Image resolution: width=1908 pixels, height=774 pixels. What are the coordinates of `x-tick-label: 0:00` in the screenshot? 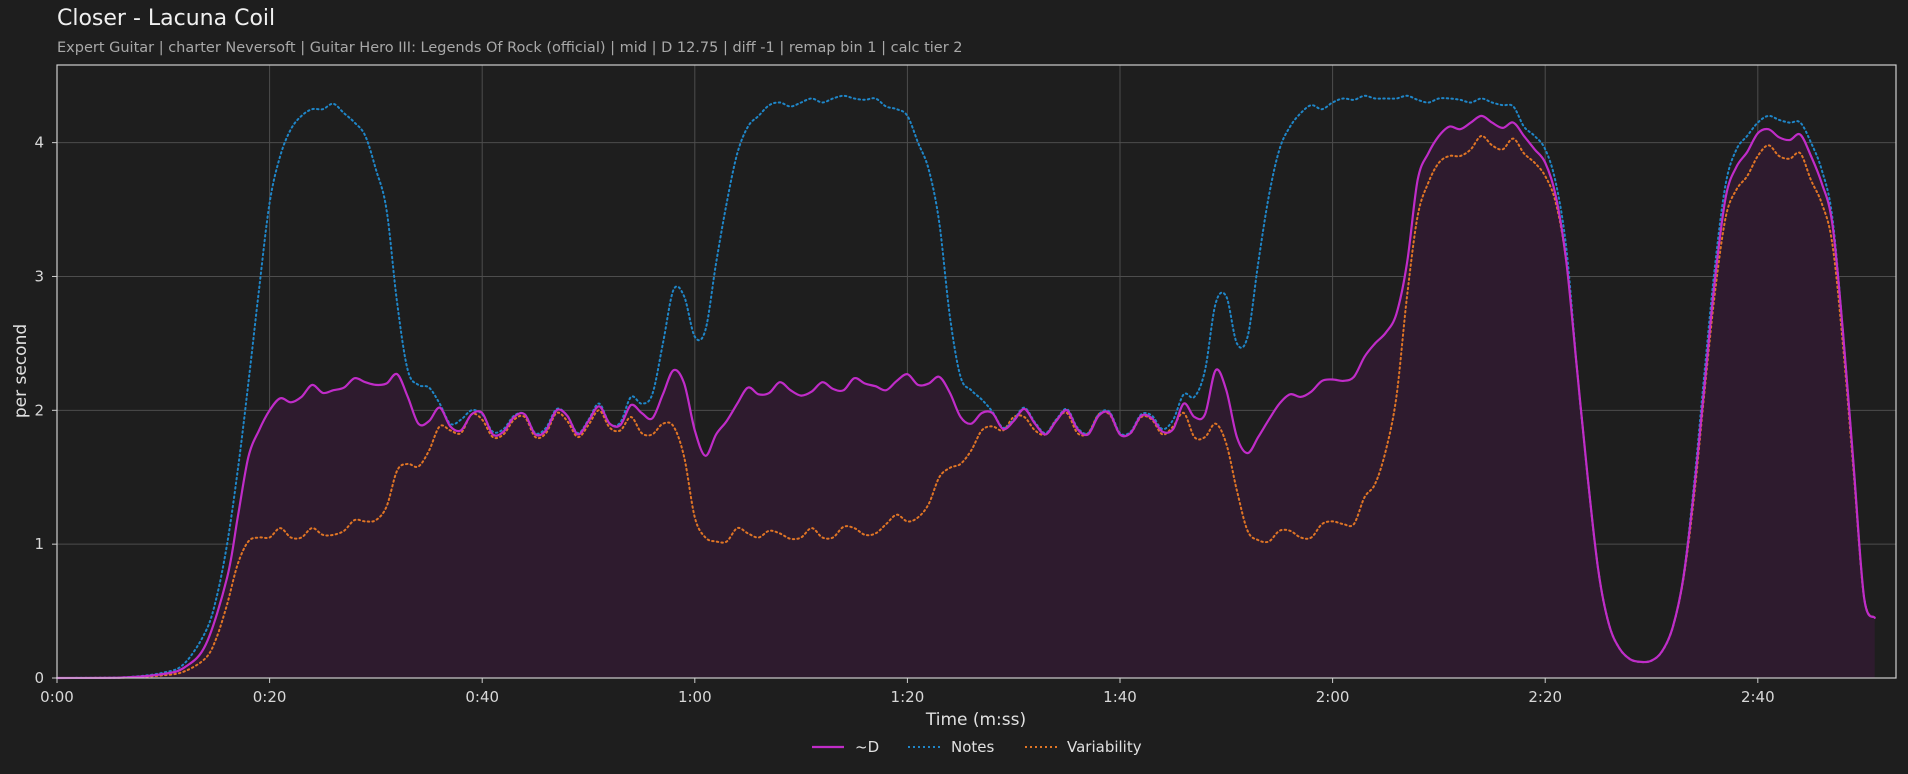 It's located at (57, 697).